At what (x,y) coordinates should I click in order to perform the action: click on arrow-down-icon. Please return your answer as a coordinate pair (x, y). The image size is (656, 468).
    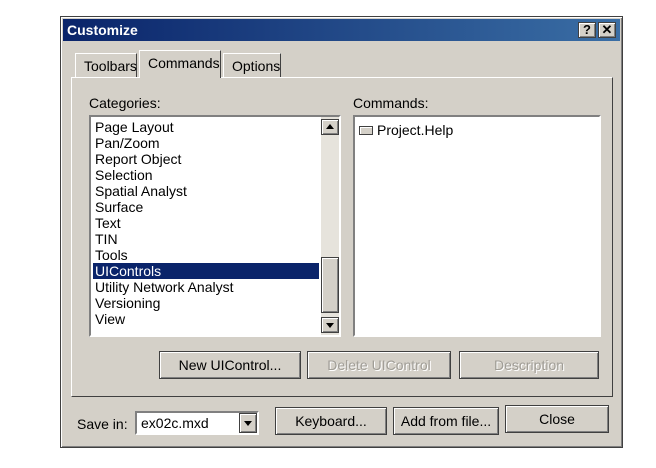
    Looking at the image, I should click on (330, 325).